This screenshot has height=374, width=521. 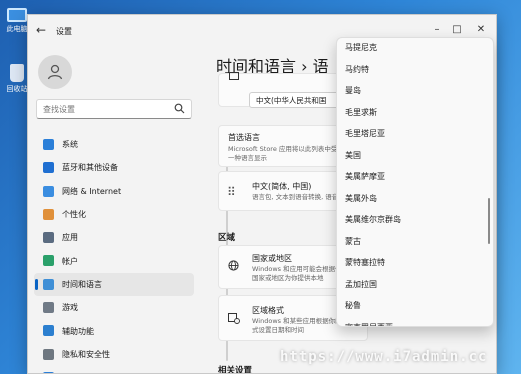 I want to click on sidebar-item: 时间和语言, so click(x=114, y=284).